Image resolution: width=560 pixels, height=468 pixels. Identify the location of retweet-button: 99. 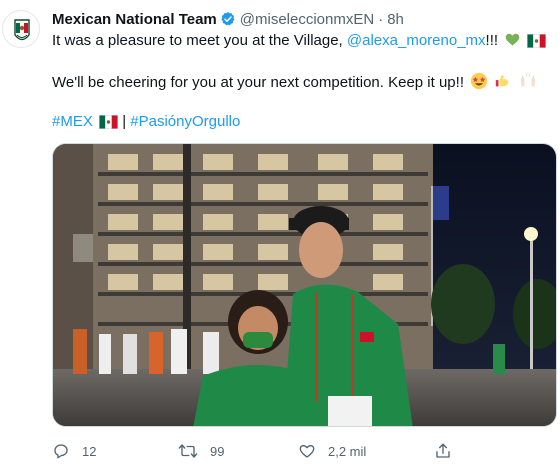
(201, 451).